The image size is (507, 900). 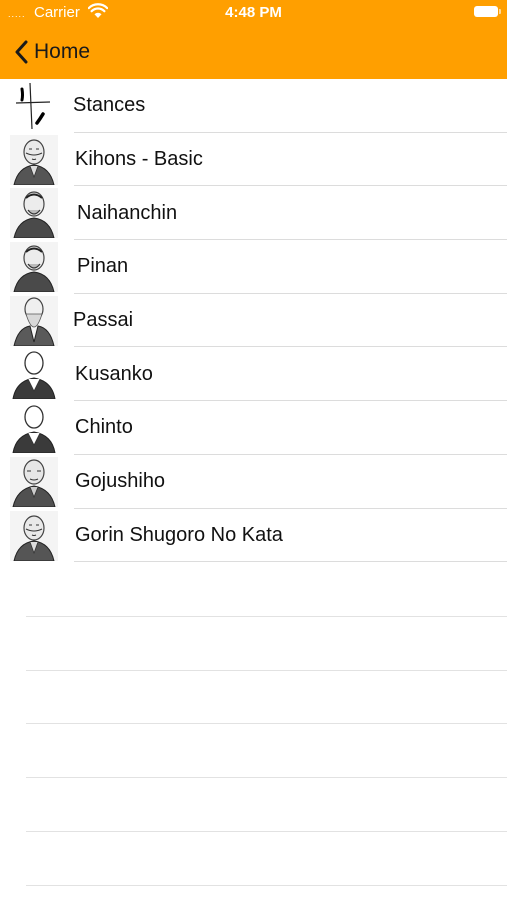 What do you see at coordinates (120, 481) in the screenshot?
I see `list-item-label: Gojushiho` at bounding box center [120, 481].